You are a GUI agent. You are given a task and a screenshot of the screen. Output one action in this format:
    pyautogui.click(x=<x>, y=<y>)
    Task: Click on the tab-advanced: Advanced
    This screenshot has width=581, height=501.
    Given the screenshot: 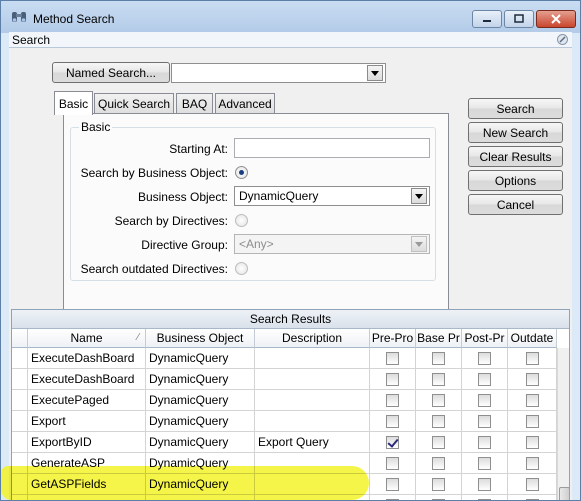 What is the action you would take?
    pyautogui.click(x=245, y=103)
    